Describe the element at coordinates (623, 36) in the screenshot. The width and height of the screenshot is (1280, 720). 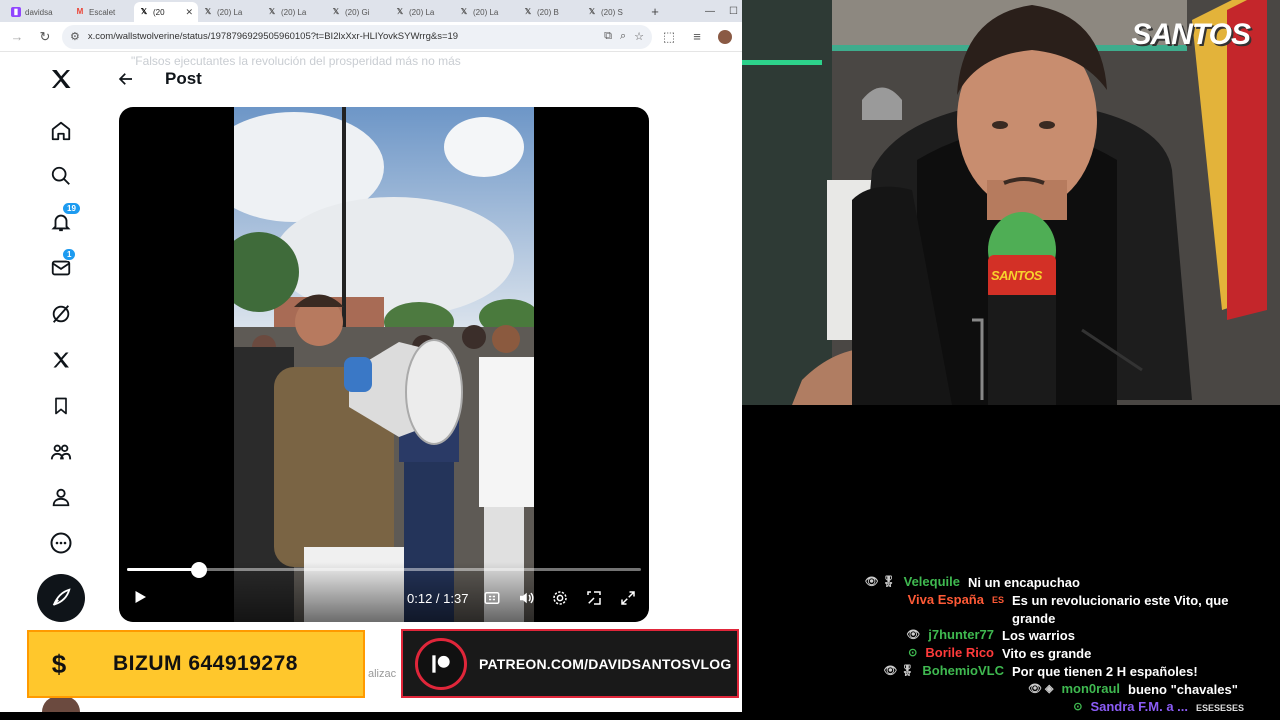
I see `zoom-icon: ⌕` at that location.